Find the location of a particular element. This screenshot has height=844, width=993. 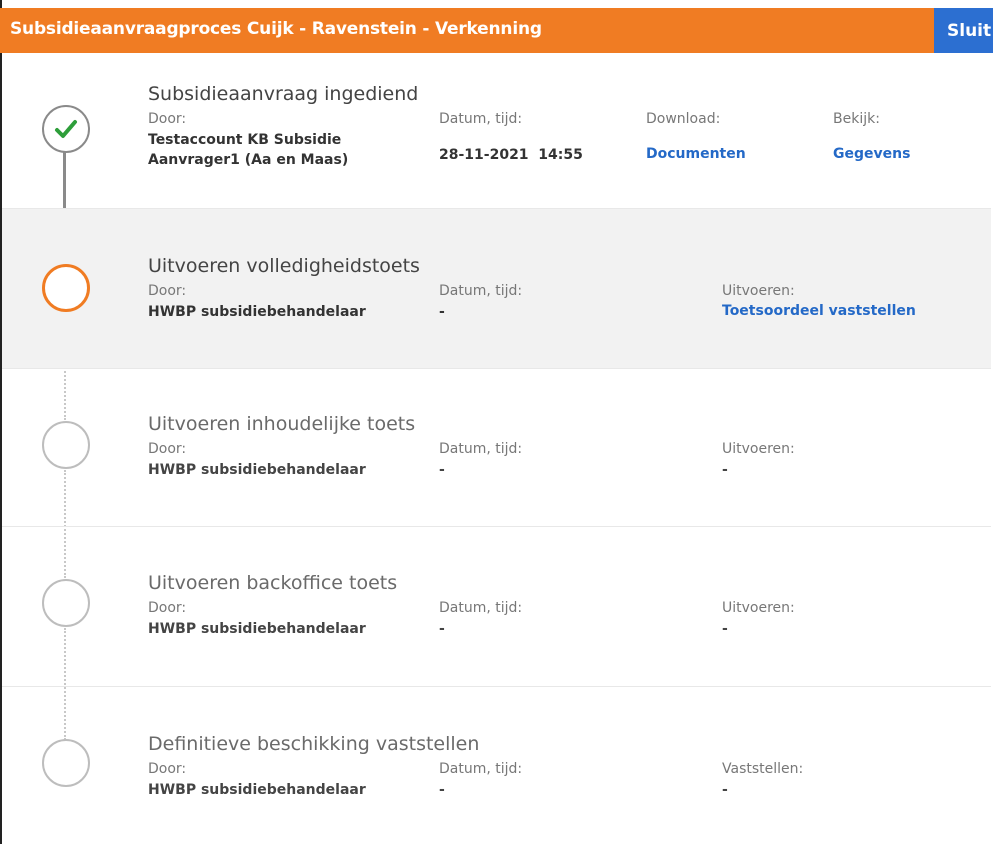

details-link: Gegevens is located at coordinates (871, 154).